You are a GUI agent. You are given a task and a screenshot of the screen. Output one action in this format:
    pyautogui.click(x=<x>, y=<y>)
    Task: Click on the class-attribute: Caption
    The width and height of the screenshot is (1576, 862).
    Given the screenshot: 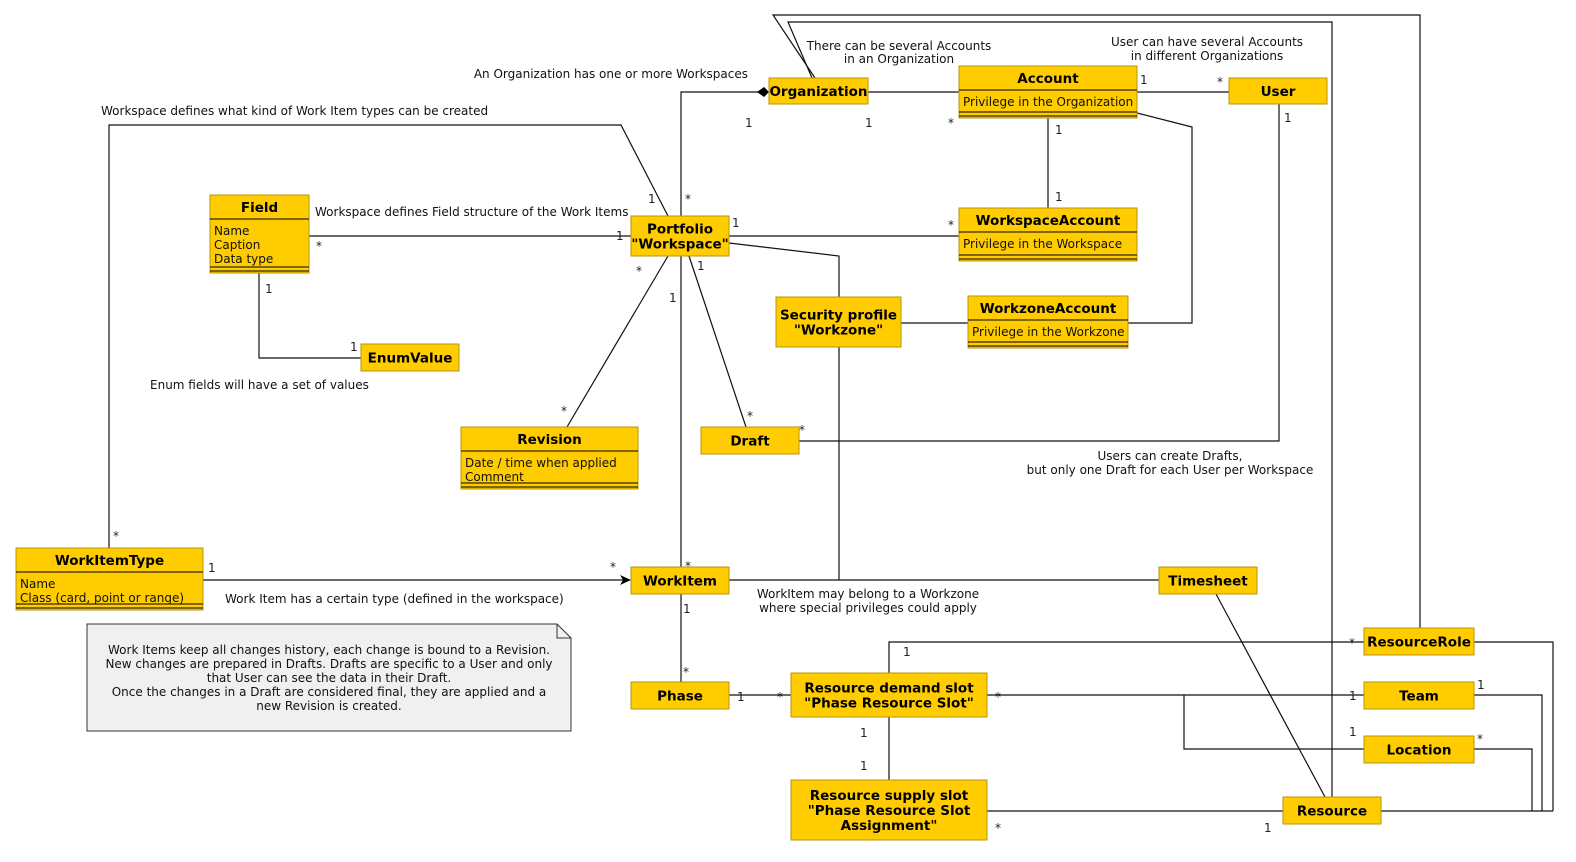 What is the action you would take?
    pyautogui.click(x=237, y=245)
    